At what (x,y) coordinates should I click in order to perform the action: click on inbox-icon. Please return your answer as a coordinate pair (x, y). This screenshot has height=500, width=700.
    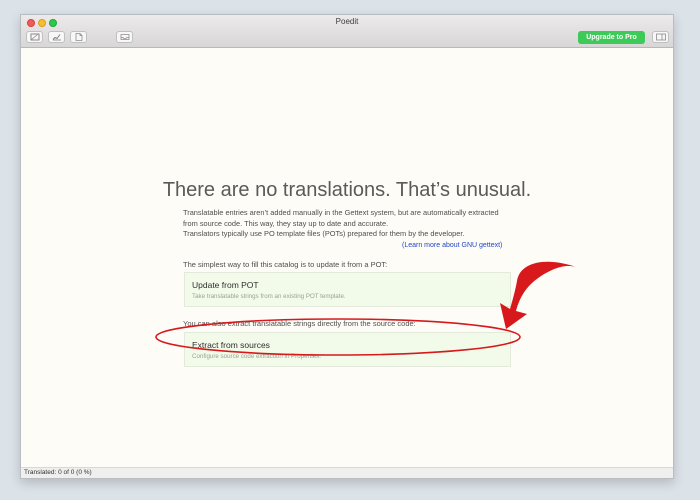
    Looking at the image, I should click on (124, 37).